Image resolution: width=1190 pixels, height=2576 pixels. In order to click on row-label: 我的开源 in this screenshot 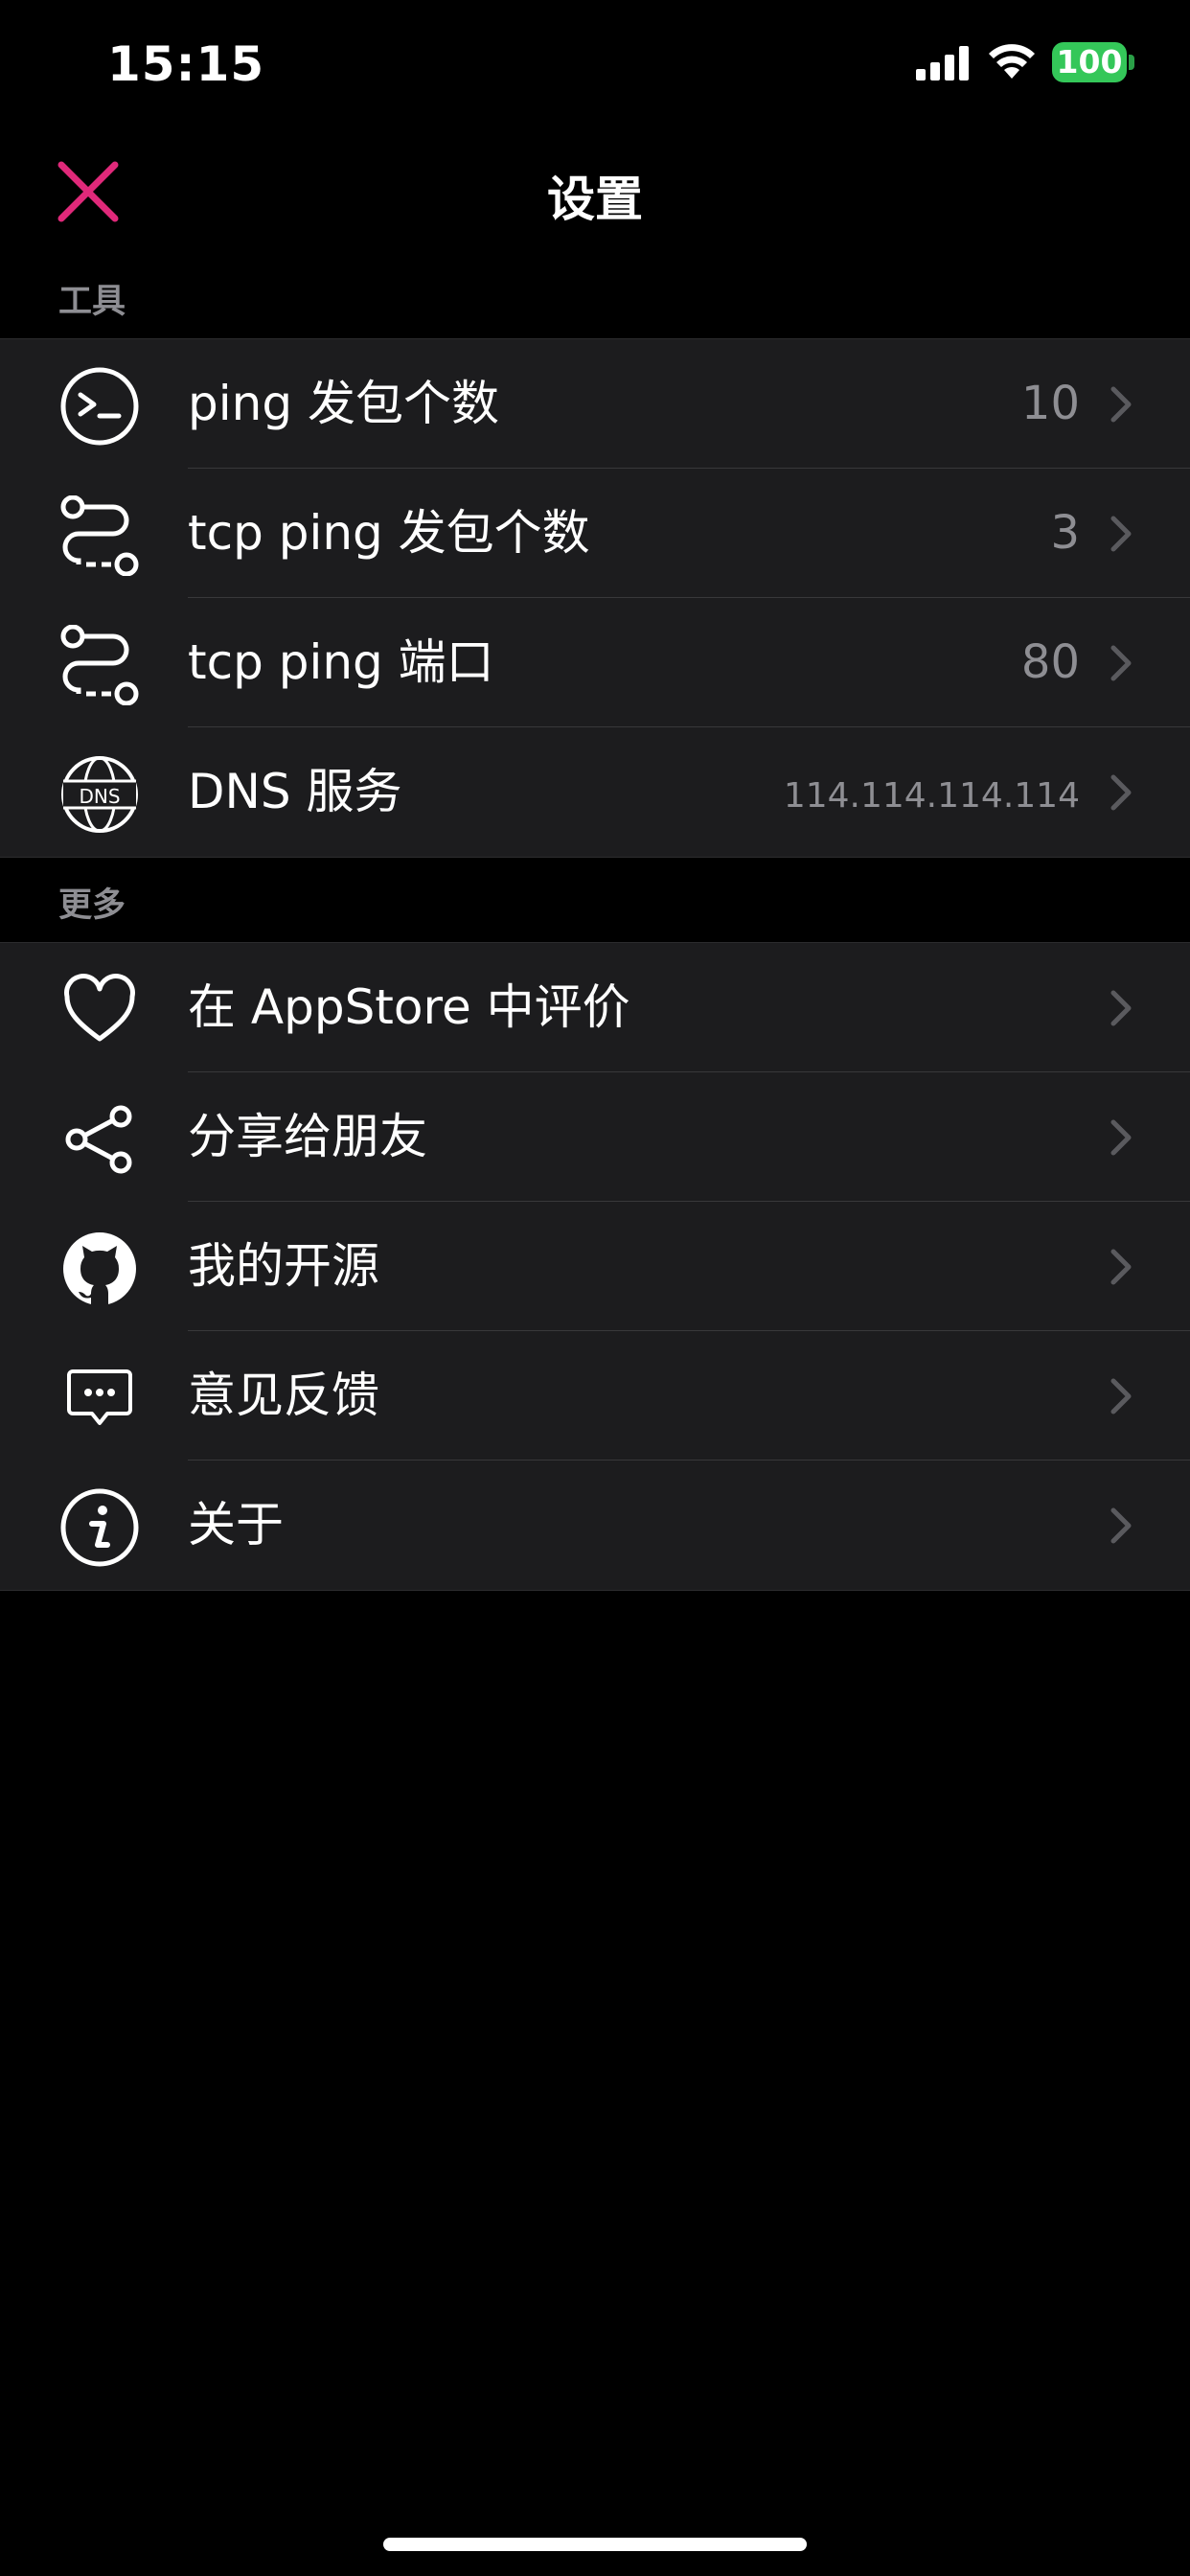, I will do `click(284, 1266)`.